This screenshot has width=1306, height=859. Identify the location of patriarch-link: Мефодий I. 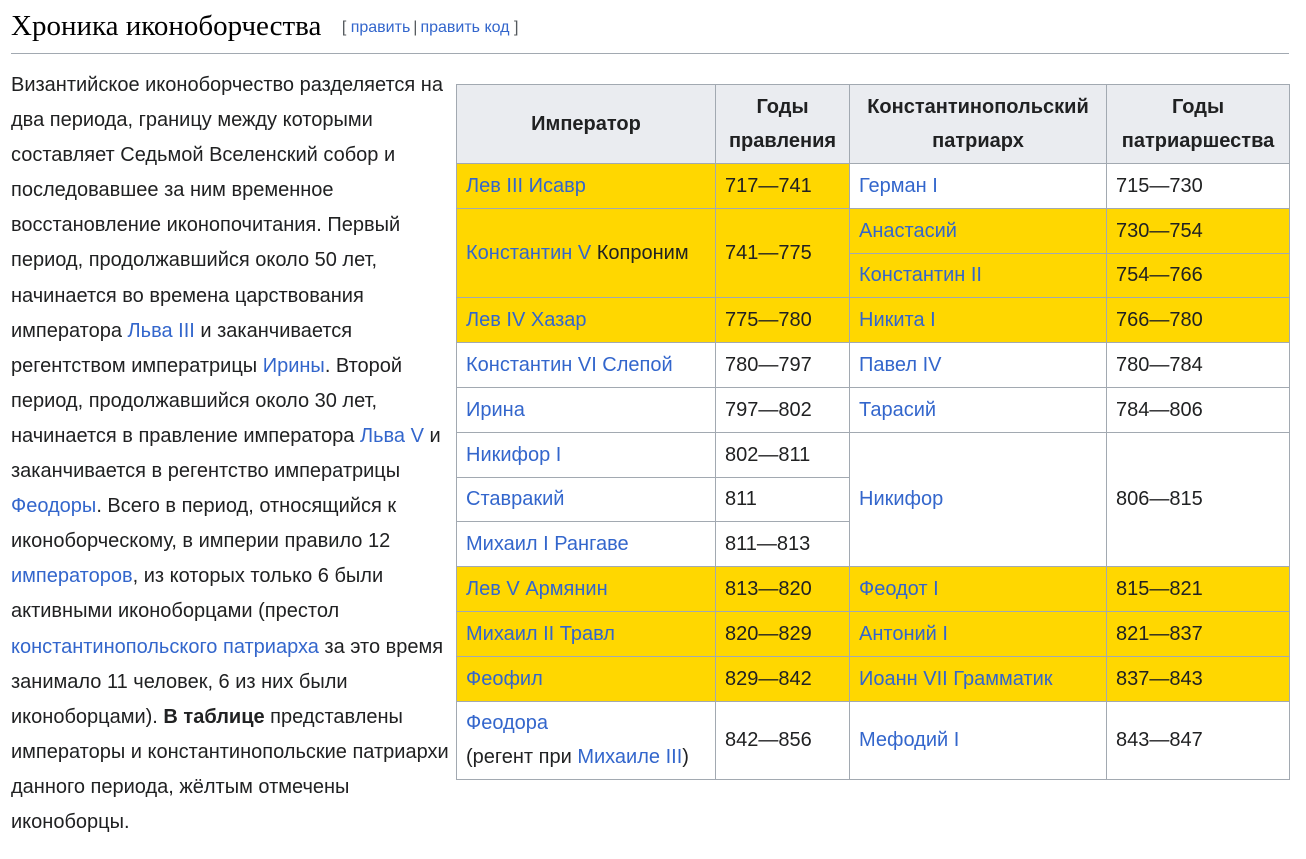
(909, 740).